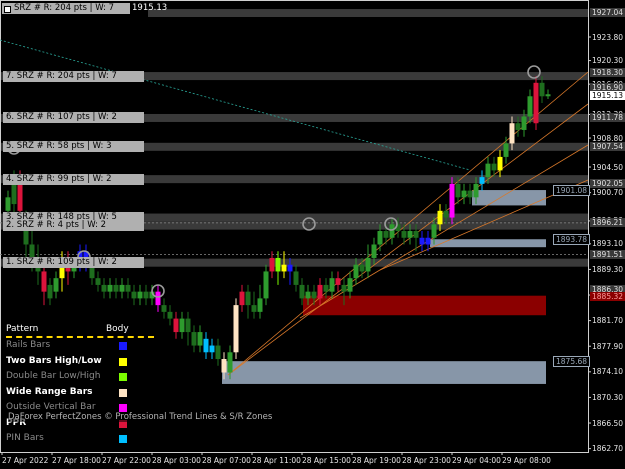 This screenshot has width=625, height=469. I want to click on legend-header-body: Body, so click(117, 329).